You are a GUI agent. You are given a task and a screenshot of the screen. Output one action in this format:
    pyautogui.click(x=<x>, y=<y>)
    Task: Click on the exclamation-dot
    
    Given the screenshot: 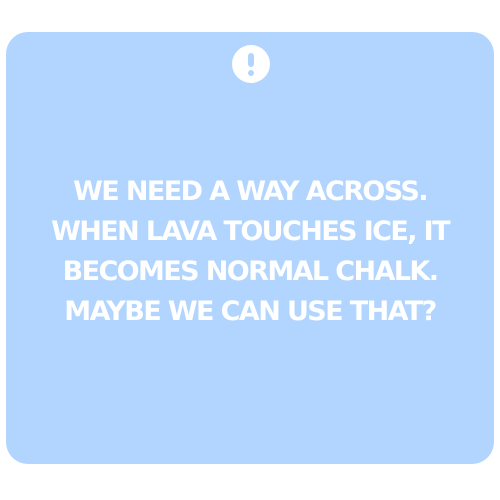 What is the action you would take?
    pyautogui.click(x=251, y=73)
    